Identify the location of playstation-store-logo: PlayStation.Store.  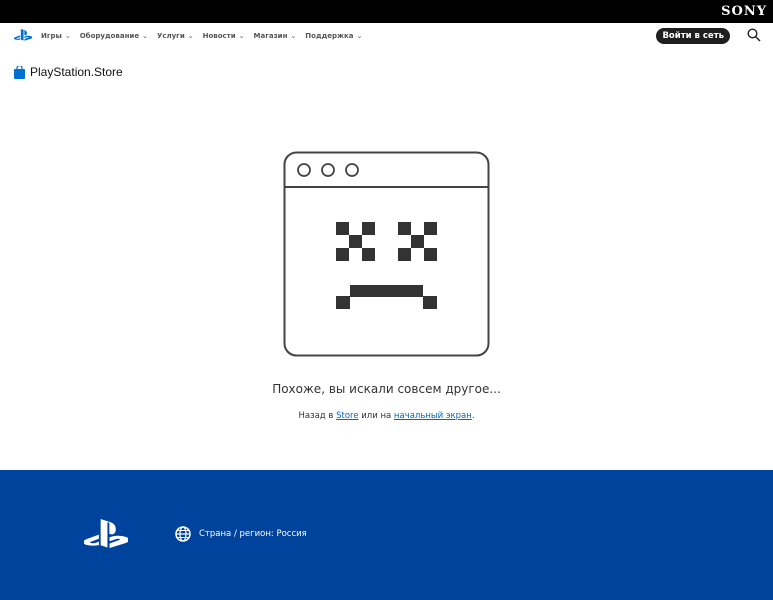
(68, 72).